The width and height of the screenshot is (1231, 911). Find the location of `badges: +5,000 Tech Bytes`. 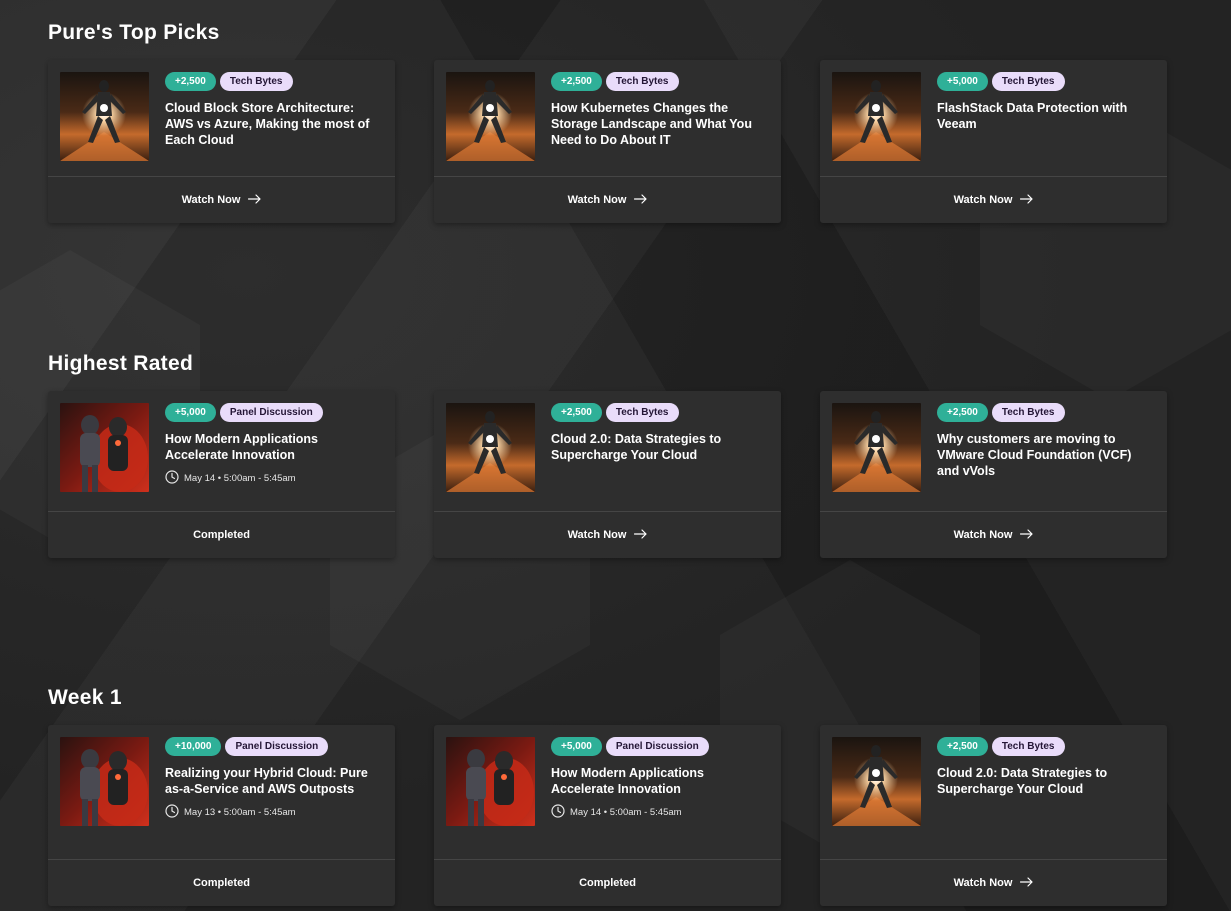

badges: +5,000 Tech Bytes is located at coordinates (1046, 81).